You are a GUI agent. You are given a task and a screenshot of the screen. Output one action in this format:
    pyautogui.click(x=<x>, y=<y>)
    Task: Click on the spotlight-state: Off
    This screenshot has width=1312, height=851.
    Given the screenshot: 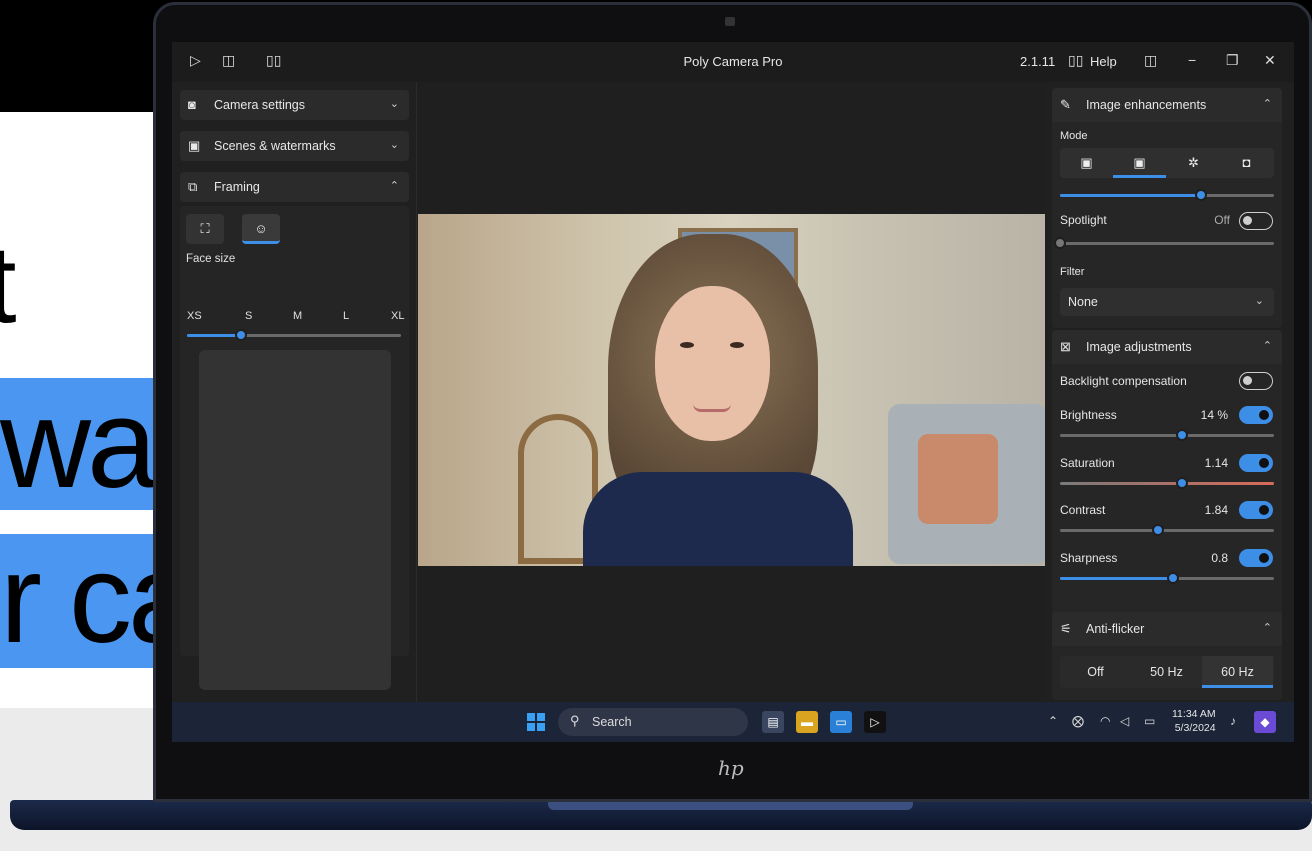 What is the action you would take?
    pyautogui.click(x=1222, y=220)
    